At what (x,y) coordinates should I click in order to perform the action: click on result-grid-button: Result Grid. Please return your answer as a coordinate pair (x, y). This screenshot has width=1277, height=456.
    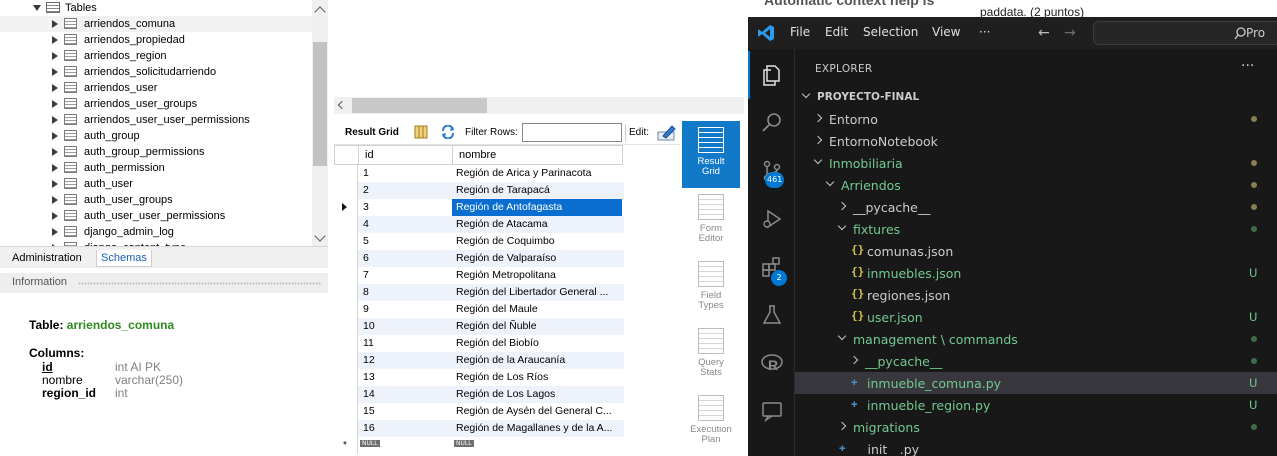
    Looking at the image, I should click on (711, 154).